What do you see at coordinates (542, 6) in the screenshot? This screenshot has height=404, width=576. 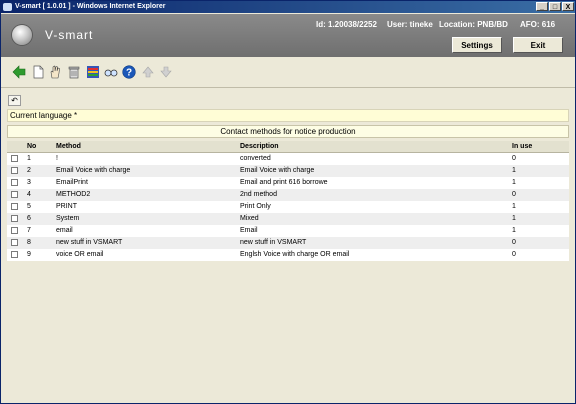 I see `minimize-button: _` at bounding box center [542, 6].